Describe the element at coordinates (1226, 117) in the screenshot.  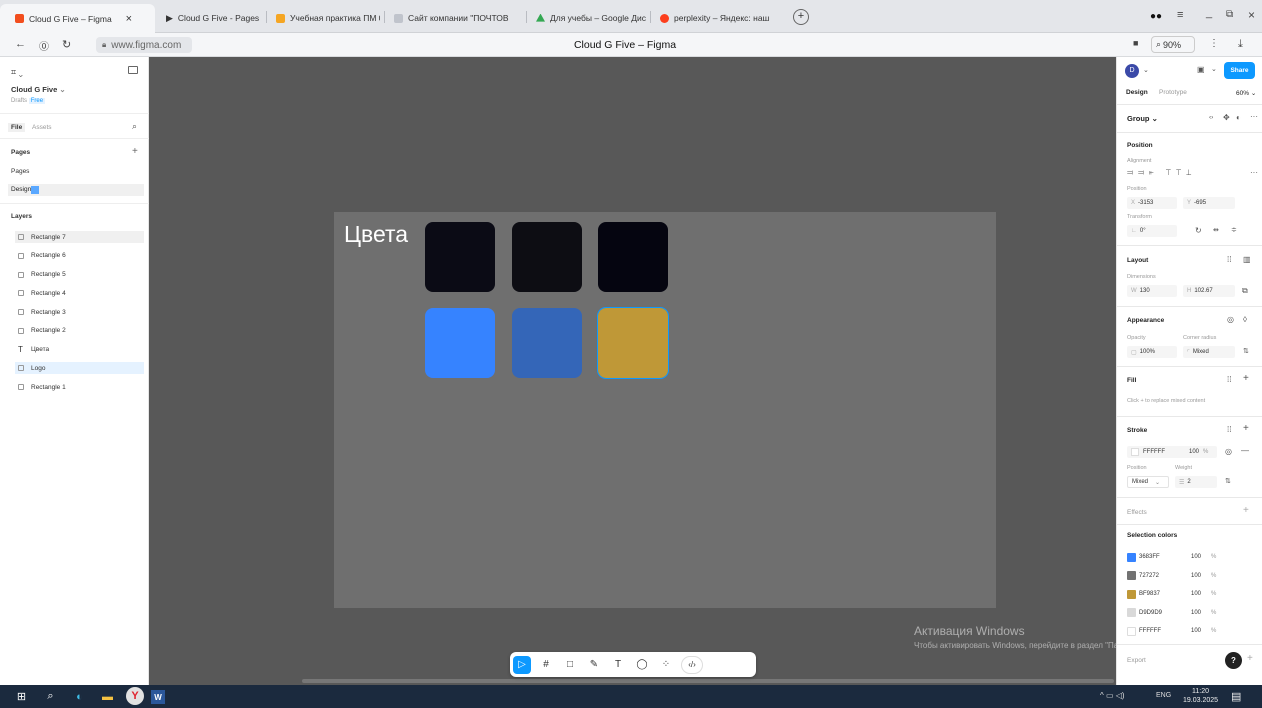
I see `component-icon: ✥` at that location.